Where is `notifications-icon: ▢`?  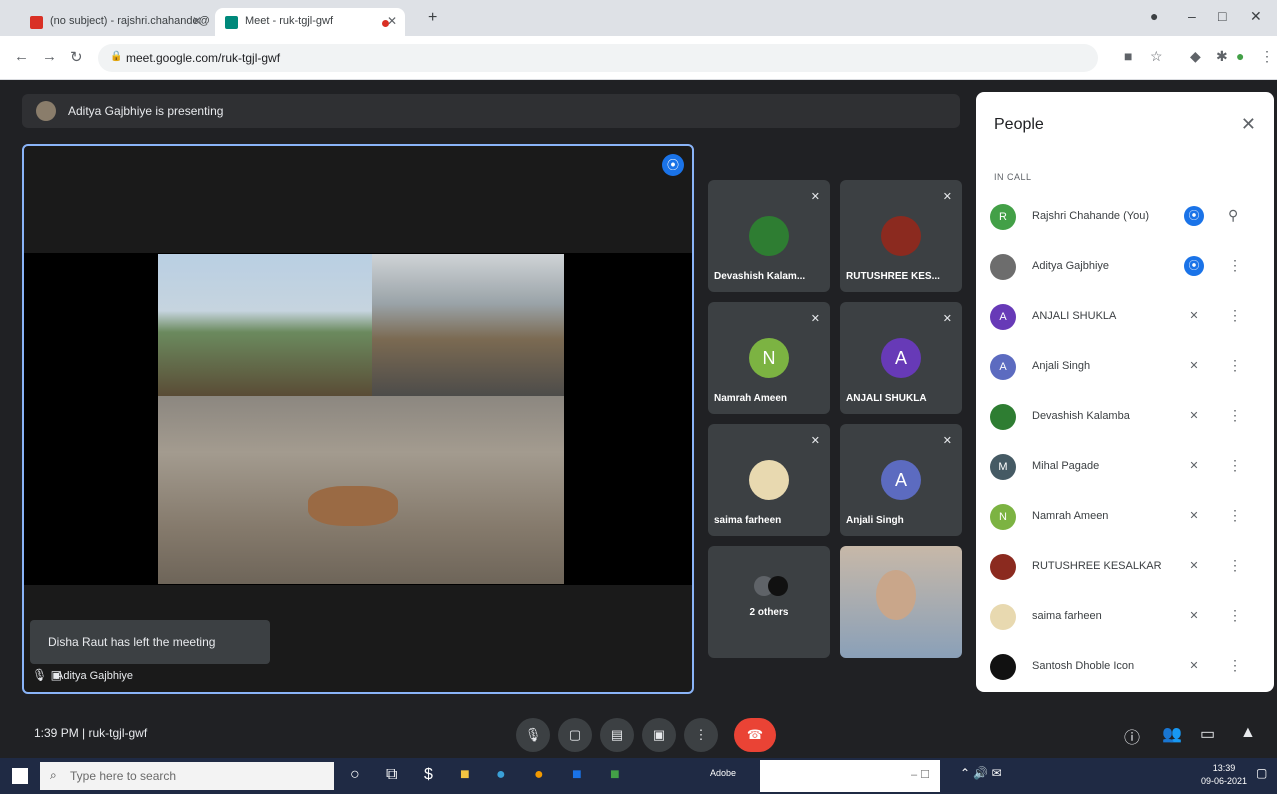
notifications-icon: ▢ is located at coordinates (1261, 773).